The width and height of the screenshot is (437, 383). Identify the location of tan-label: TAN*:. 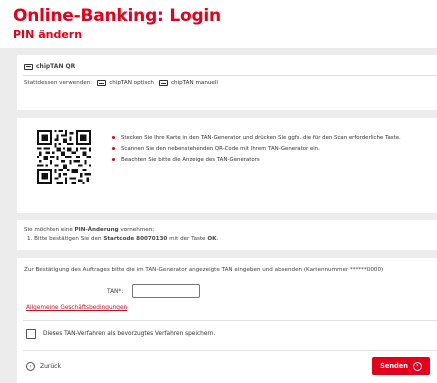
(115, 292).